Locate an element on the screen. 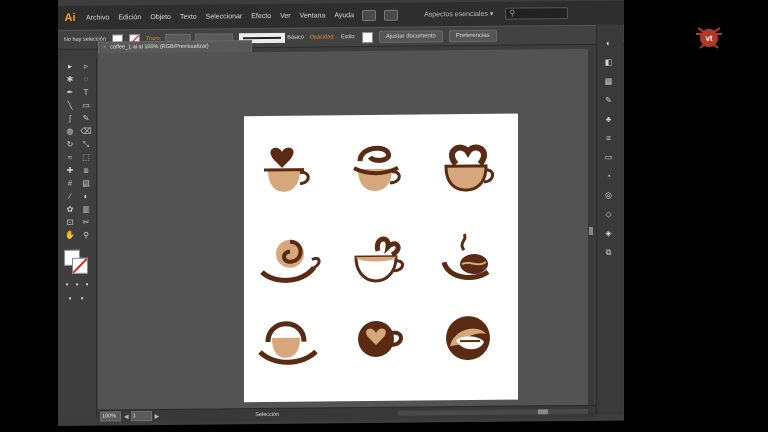 The width and height of the screenshot is (768, 432). mesh-icon: # is located at coordinates (70, 184).